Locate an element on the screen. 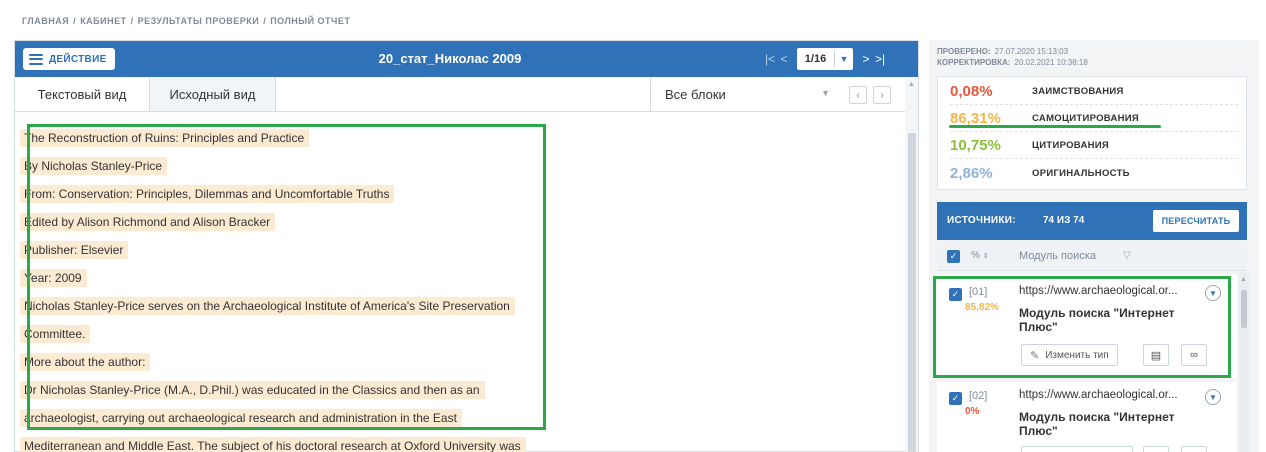 The image size is (1266, 452). sort-percent: % ⇕ is located at coordinates (980, 255).